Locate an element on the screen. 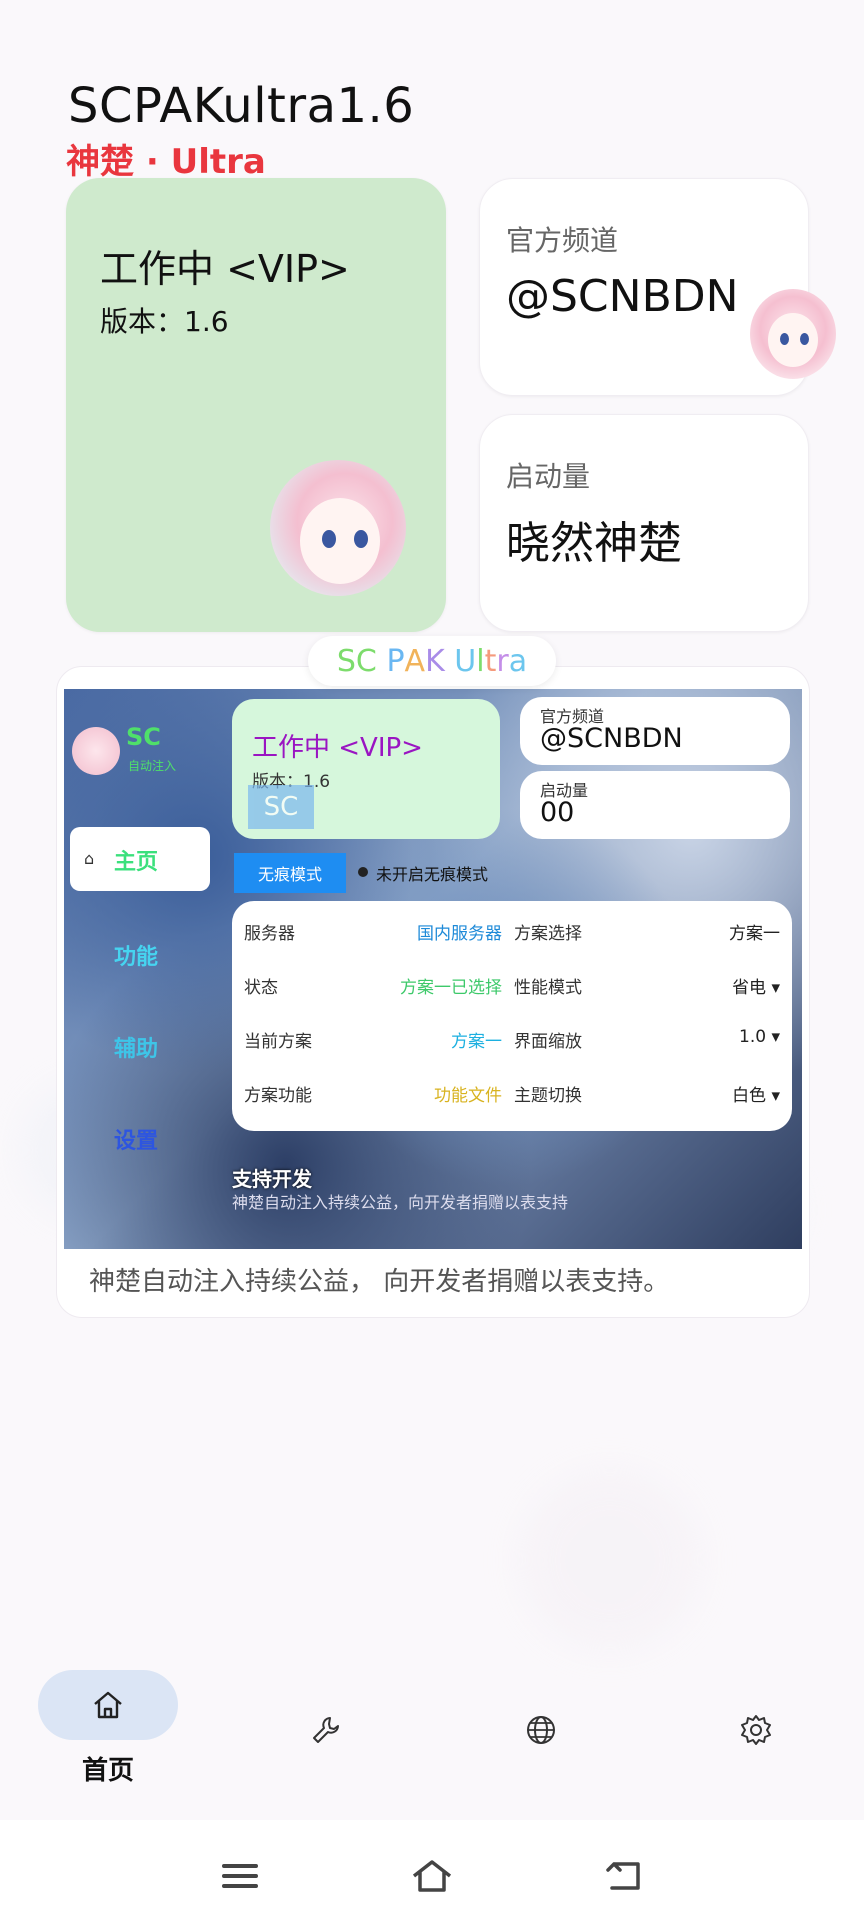  channel-label: 官方频道 is located at coordinates (562, 240).